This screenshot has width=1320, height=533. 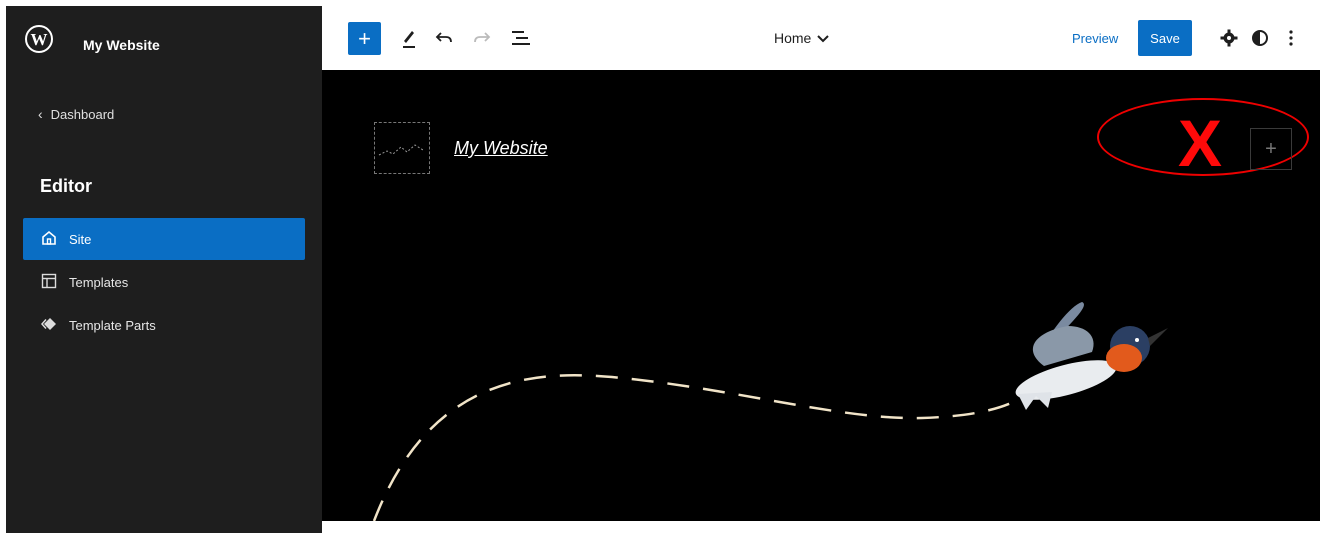 I want to click on top-toolbar: + Home Preview Save, so click(x=821, y=38).